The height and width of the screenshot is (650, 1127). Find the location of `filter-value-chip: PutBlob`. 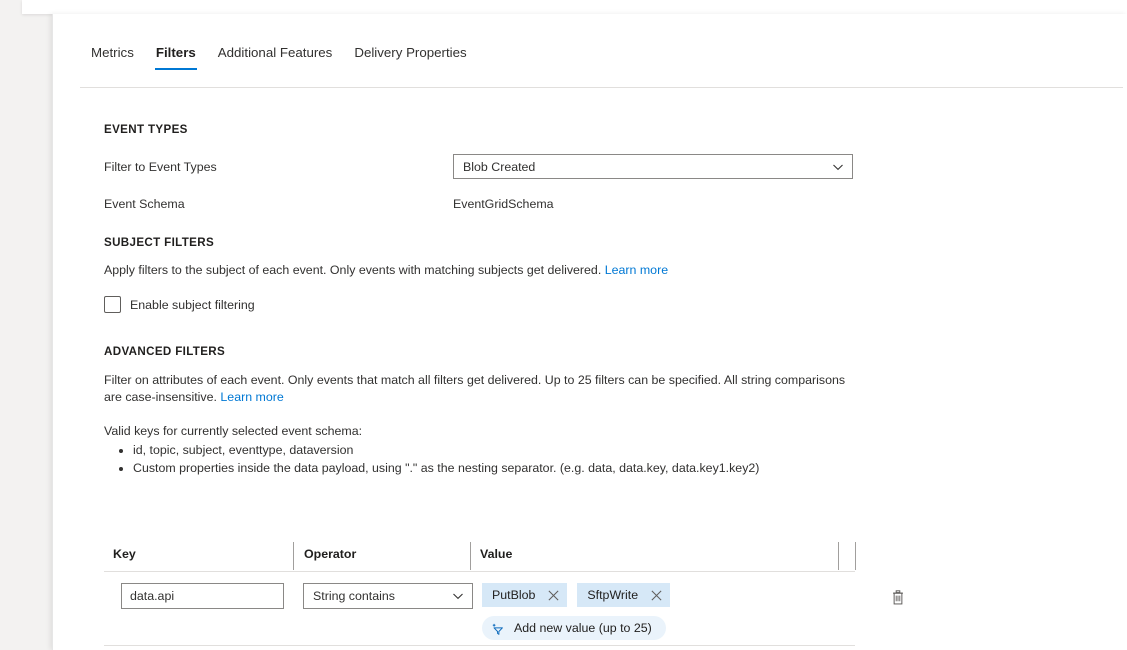

filter-value-chip: PutBlob is located at coordinates (525, 595).